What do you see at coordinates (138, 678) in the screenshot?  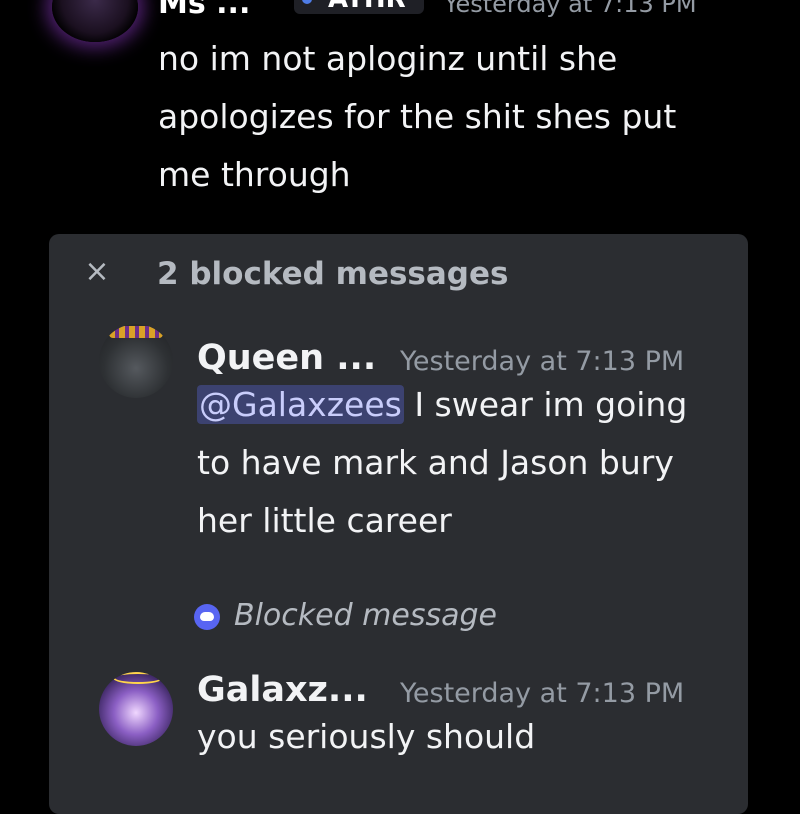 I see `halo-icon` at bounding box center [138, 678].